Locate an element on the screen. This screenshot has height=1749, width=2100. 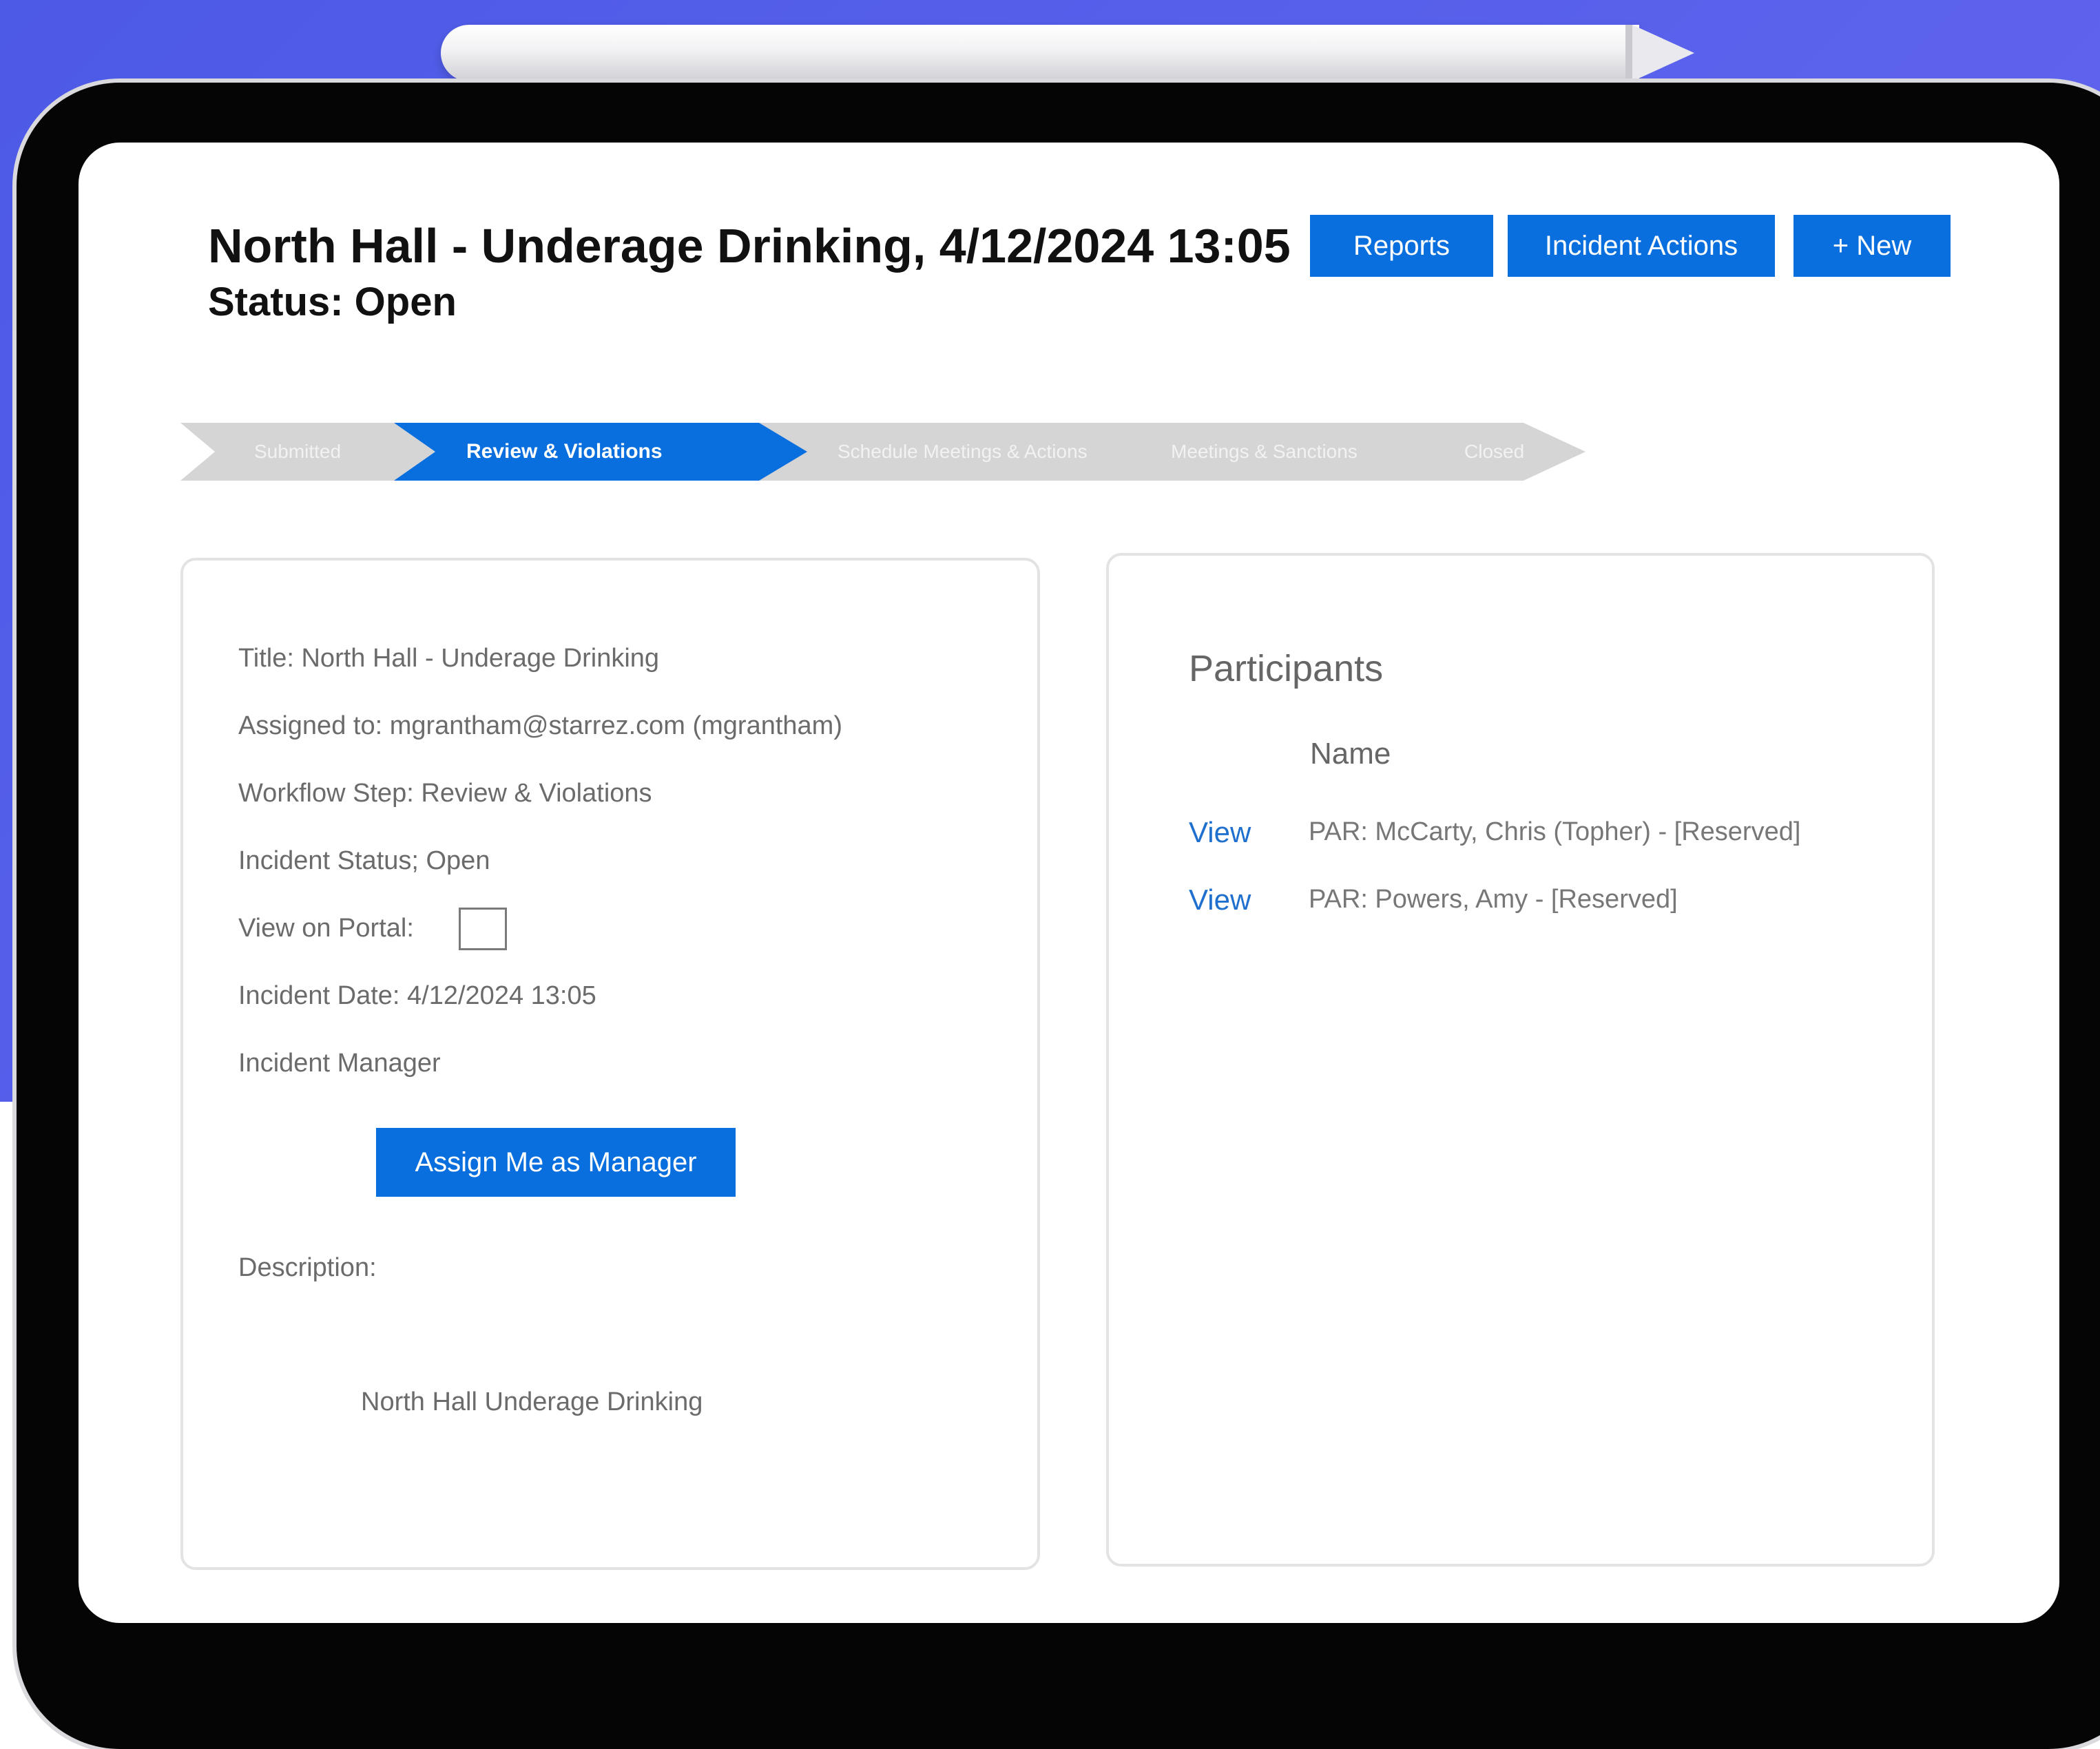
incident-actions-button: Incident Actions is located at coordinates (1641, 246).